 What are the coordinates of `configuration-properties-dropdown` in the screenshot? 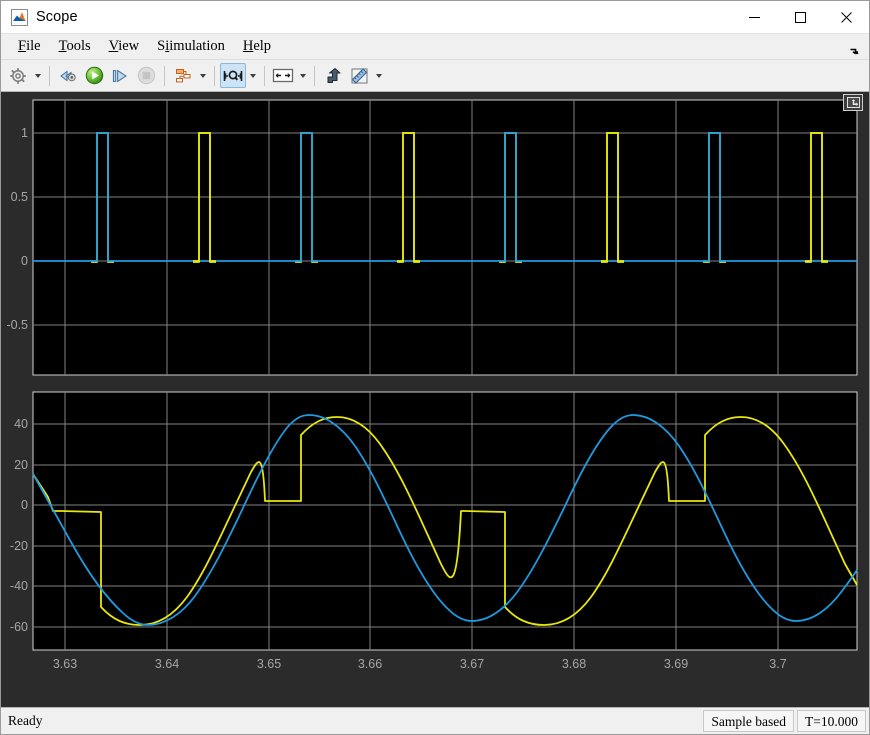 It's located at (37, 75).